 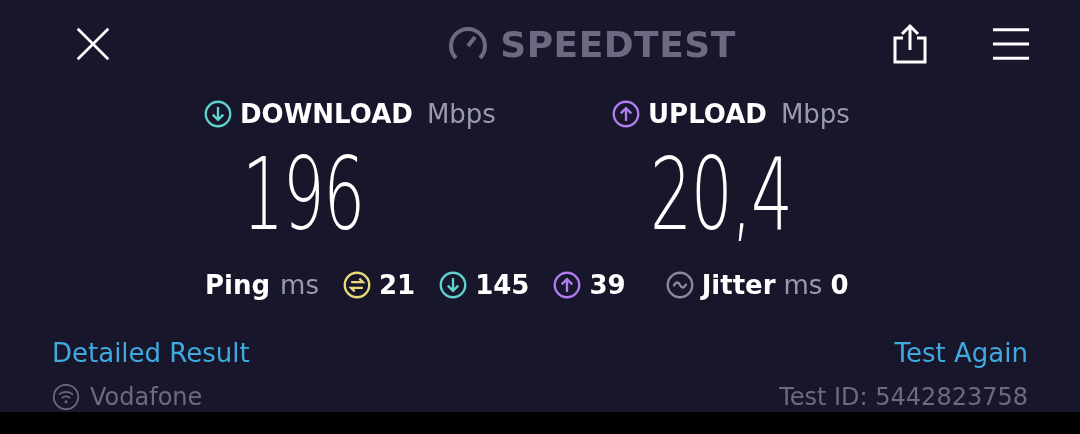 What do you see at coordinates (238, 285) in the screenshot?
I see `ping-label: Ping` at bounding box center [238, 285].